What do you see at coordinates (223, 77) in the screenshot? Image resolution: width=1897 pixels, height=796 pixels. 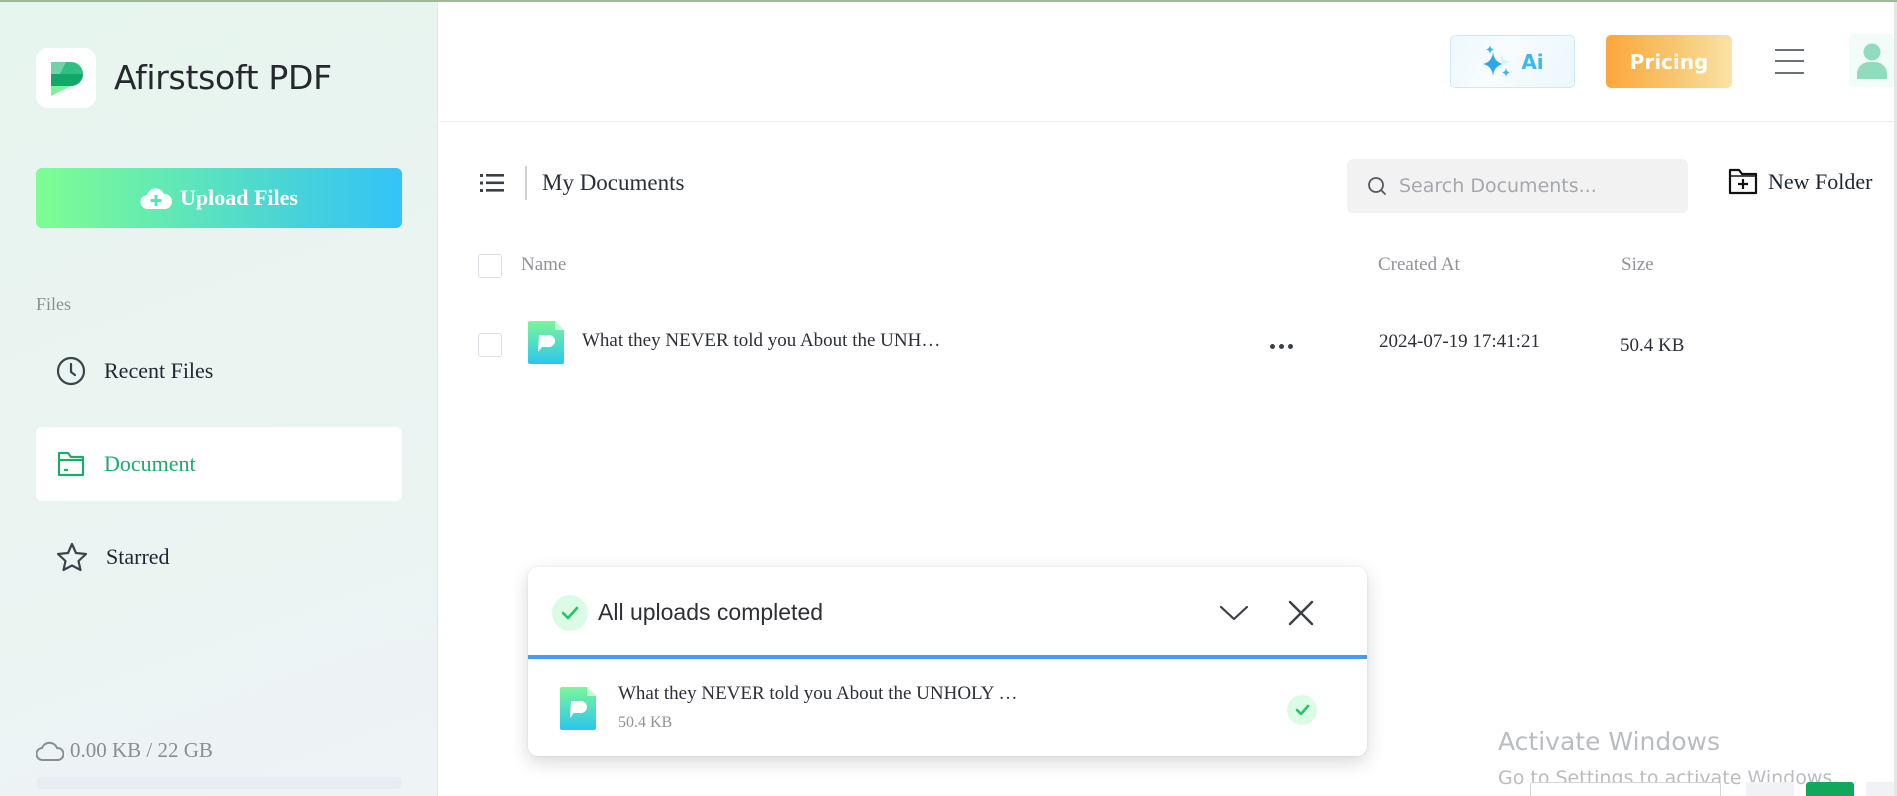 I see `brand-name: Afirstsoft PDF` at bounding box center [223, 77].